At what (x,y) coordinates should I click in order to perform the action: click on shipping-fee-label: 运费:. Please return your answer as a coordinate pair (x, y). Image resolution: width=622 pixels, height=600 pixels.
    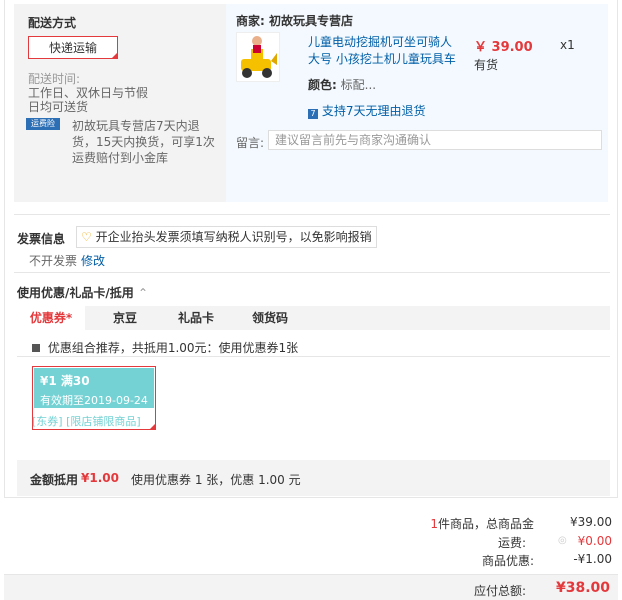
    Looking at the image, I should click on (511, 543).